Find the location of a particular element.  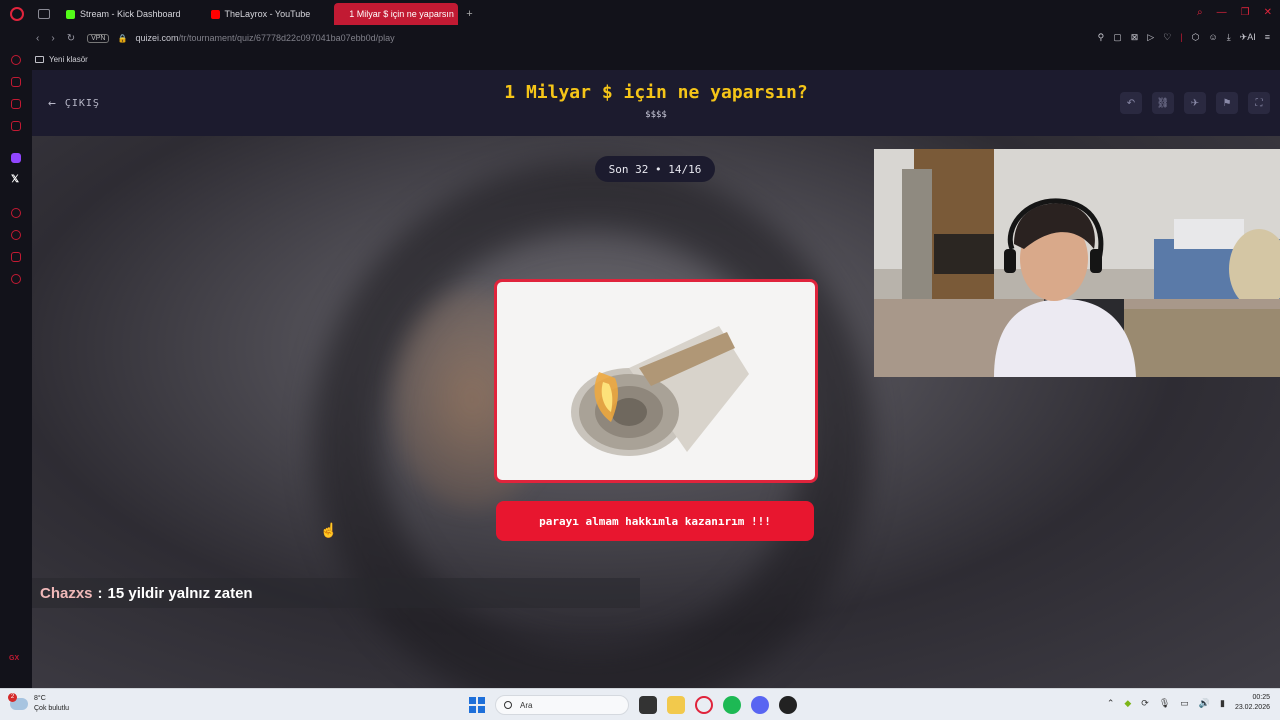

search-icon is located at coordinates (508, 705).